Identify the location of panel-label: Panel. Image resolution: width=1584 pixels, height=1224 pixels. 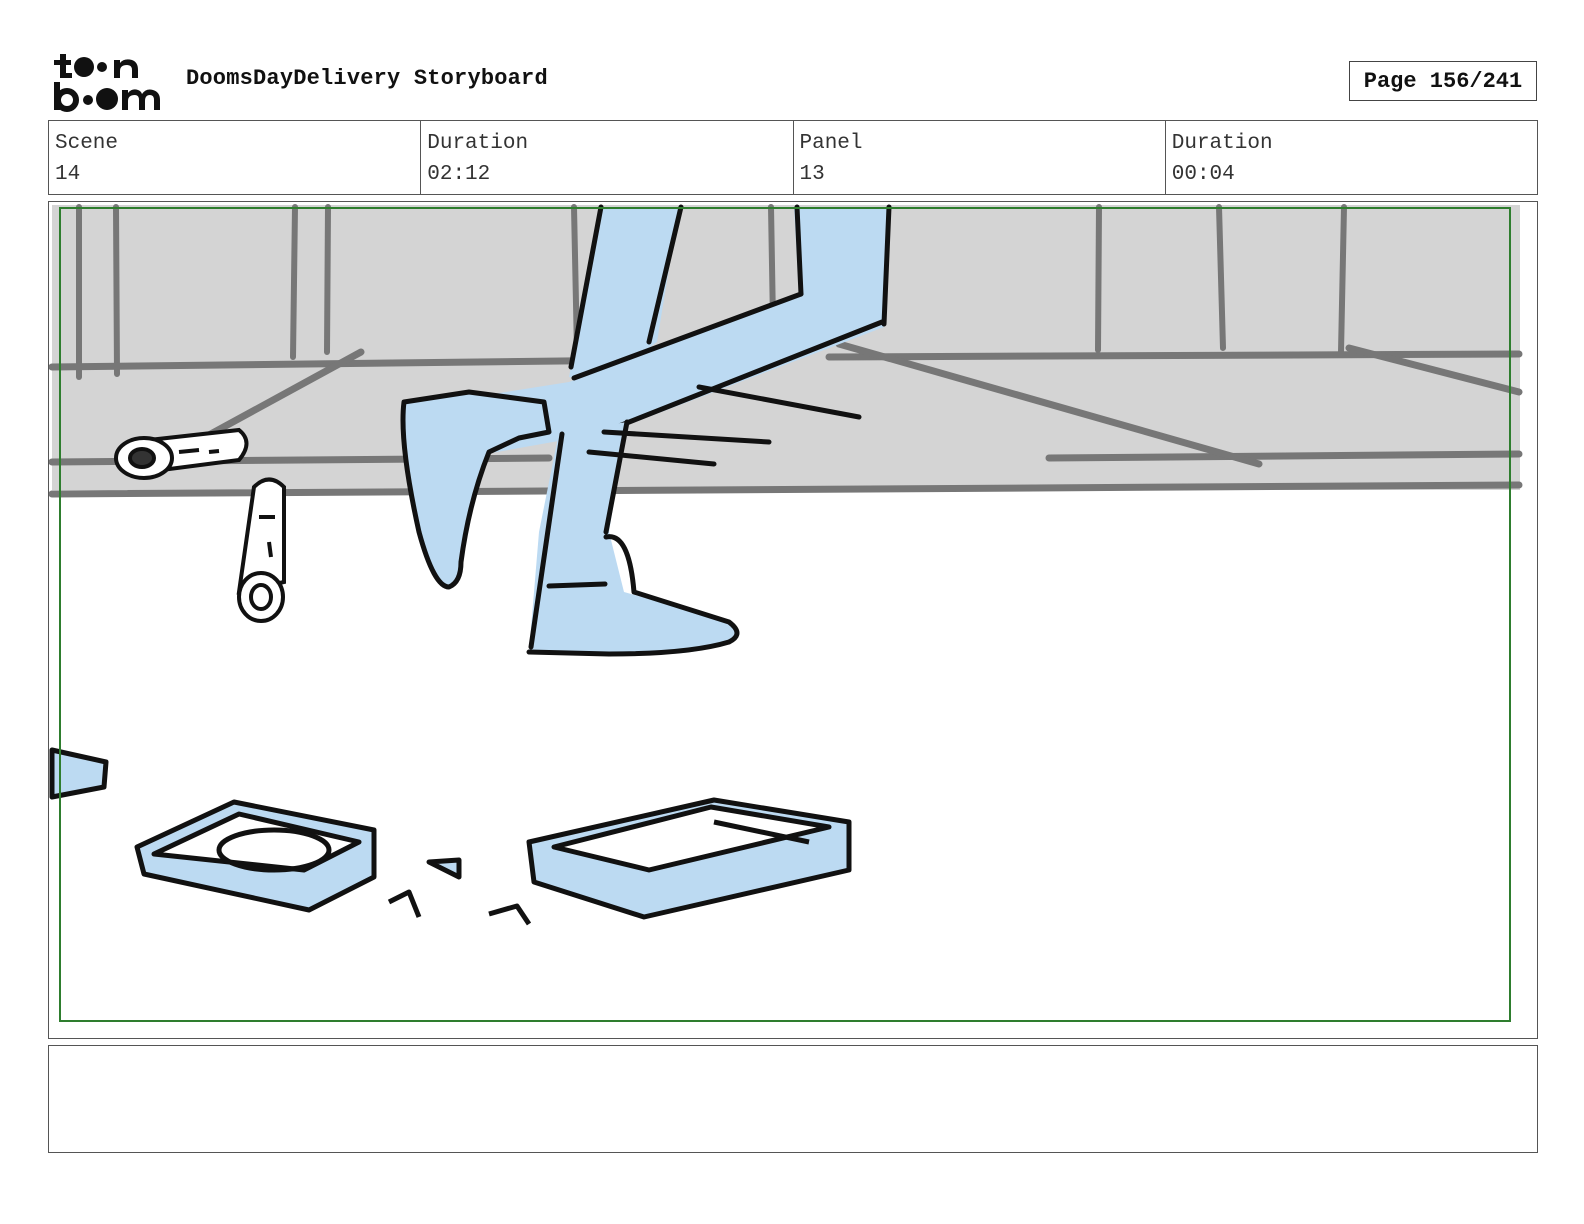
(831, 143).